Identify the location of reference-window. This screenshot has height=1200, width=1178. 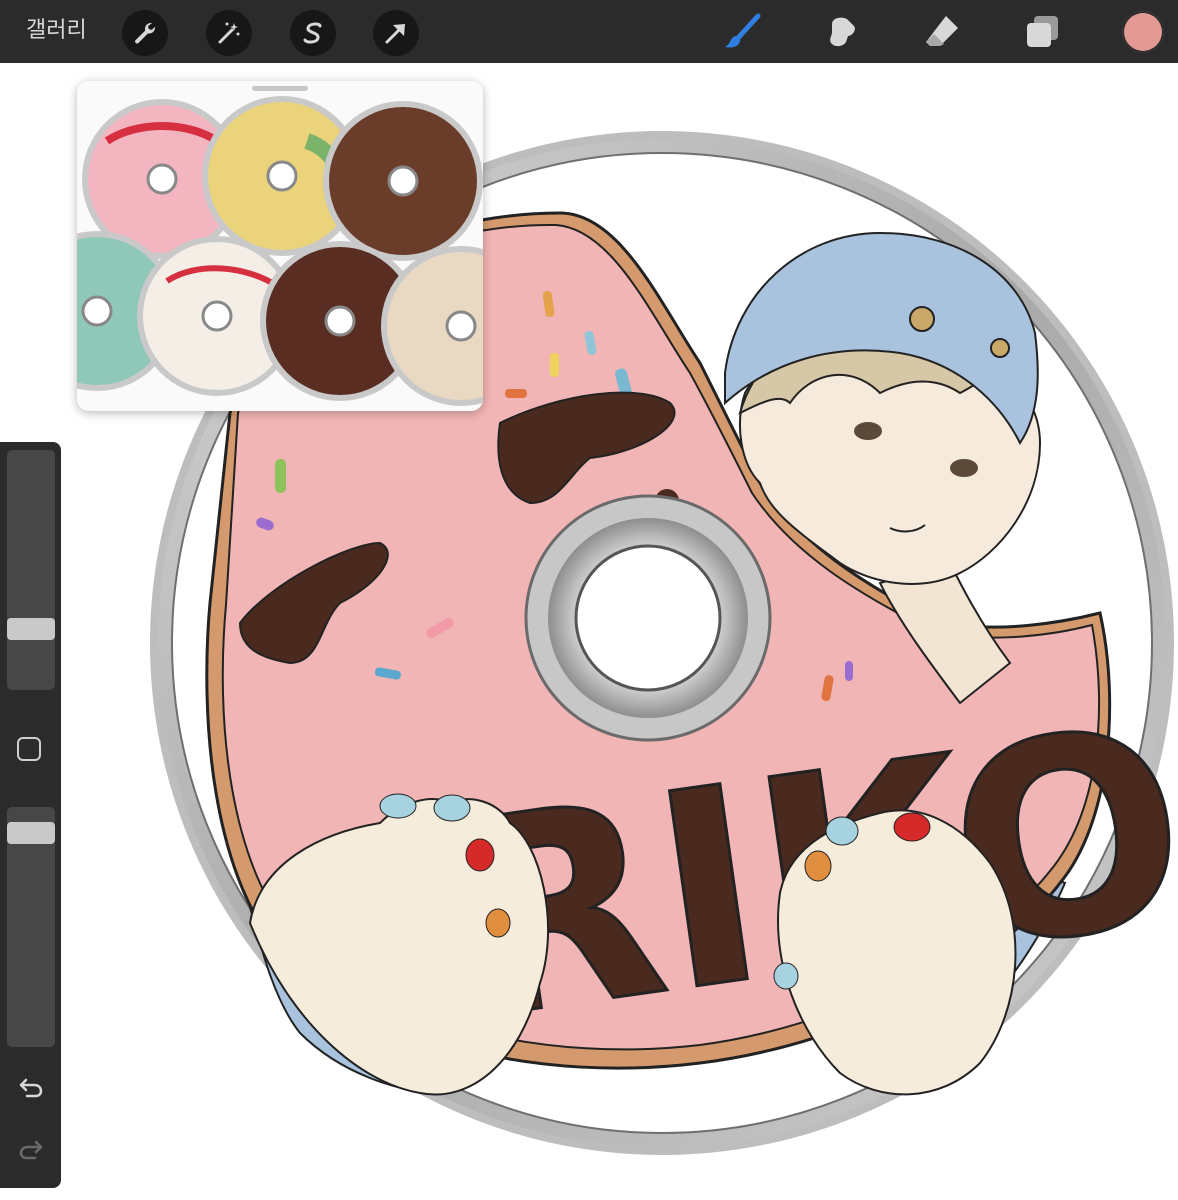
(280, 246).